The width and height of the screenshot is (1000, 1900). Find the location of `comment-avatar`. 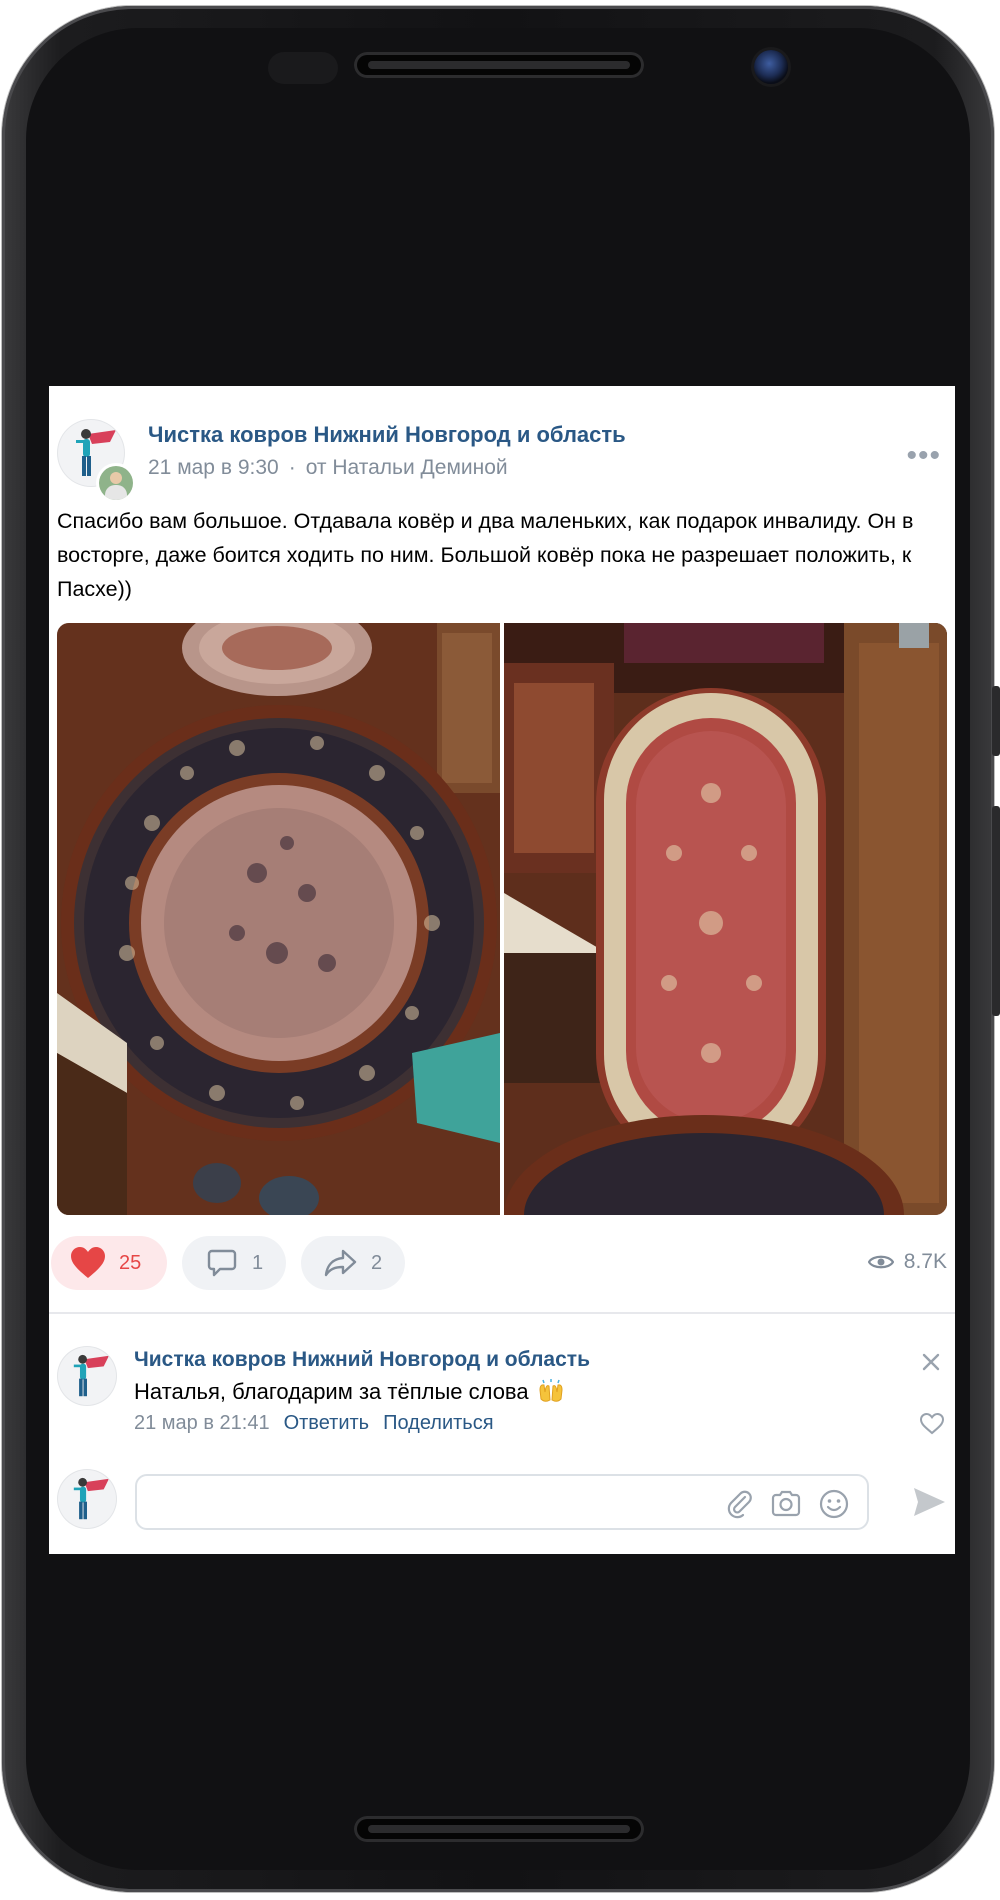

comment-avatar is located at coordinates (87, 1376).